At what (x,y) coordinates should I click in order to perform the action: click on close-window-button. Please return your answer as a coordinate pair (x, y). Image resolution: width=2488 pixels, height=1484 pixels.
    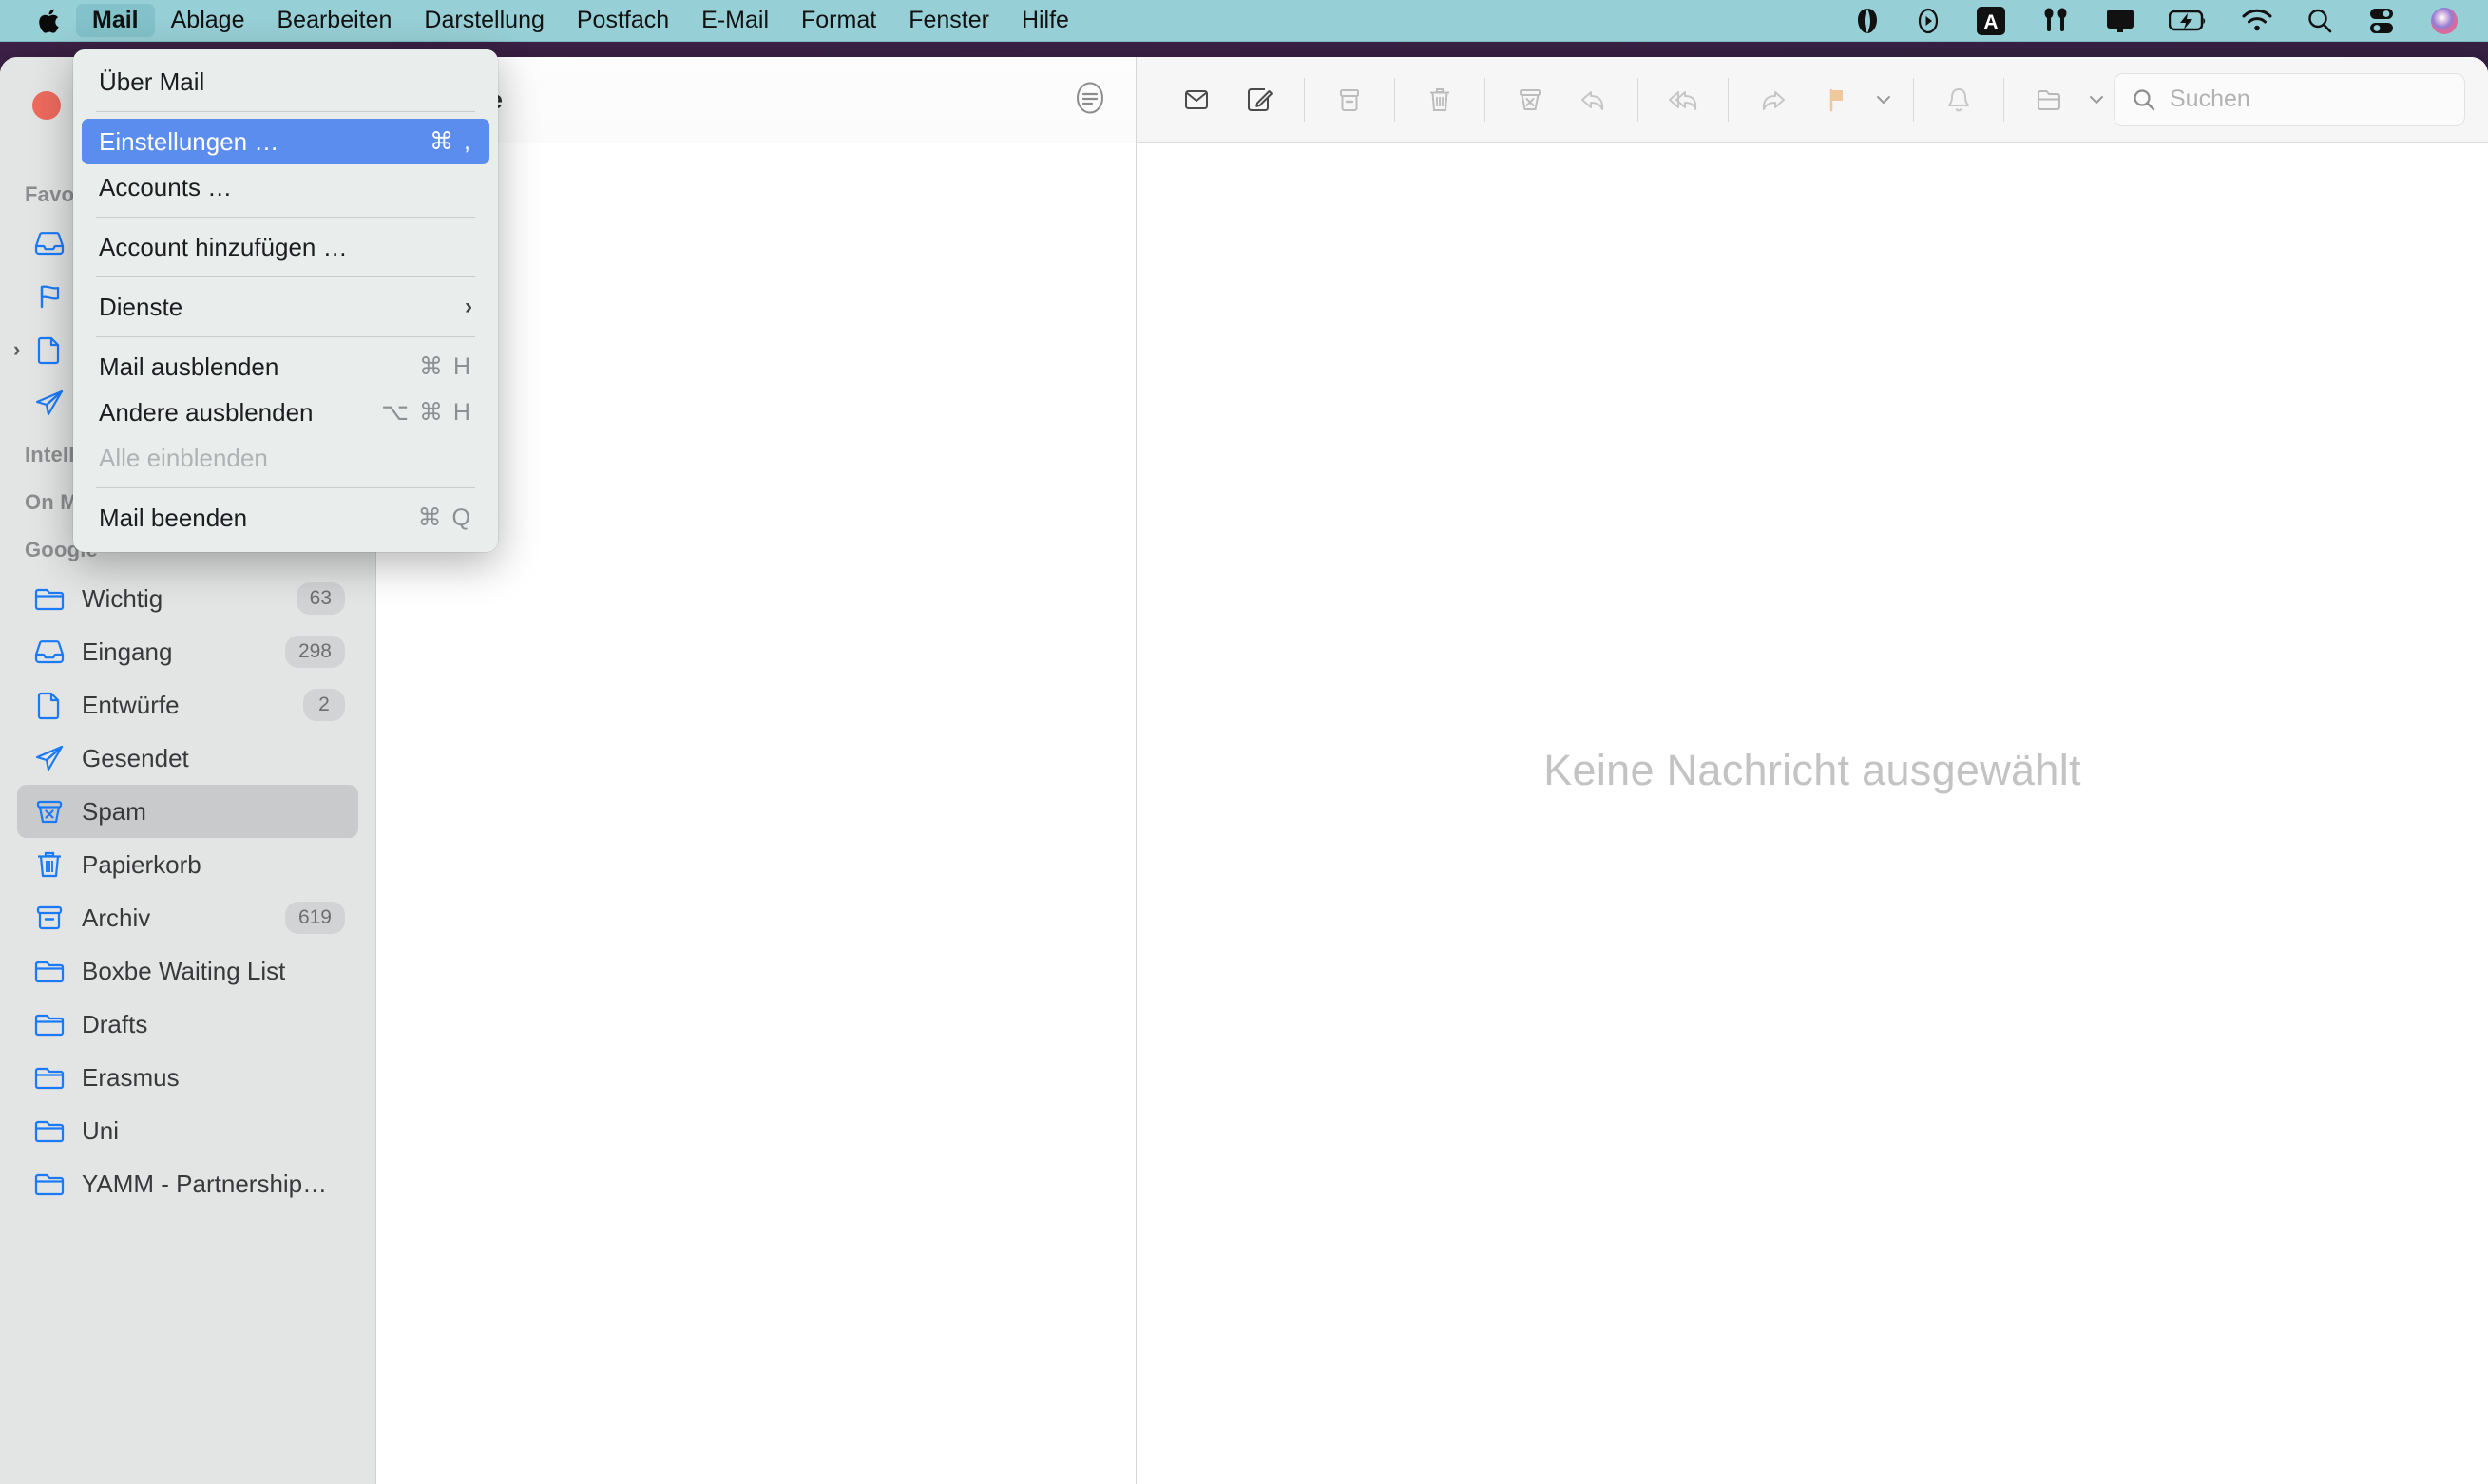
    Looking at the image, I should click on (47, 105).